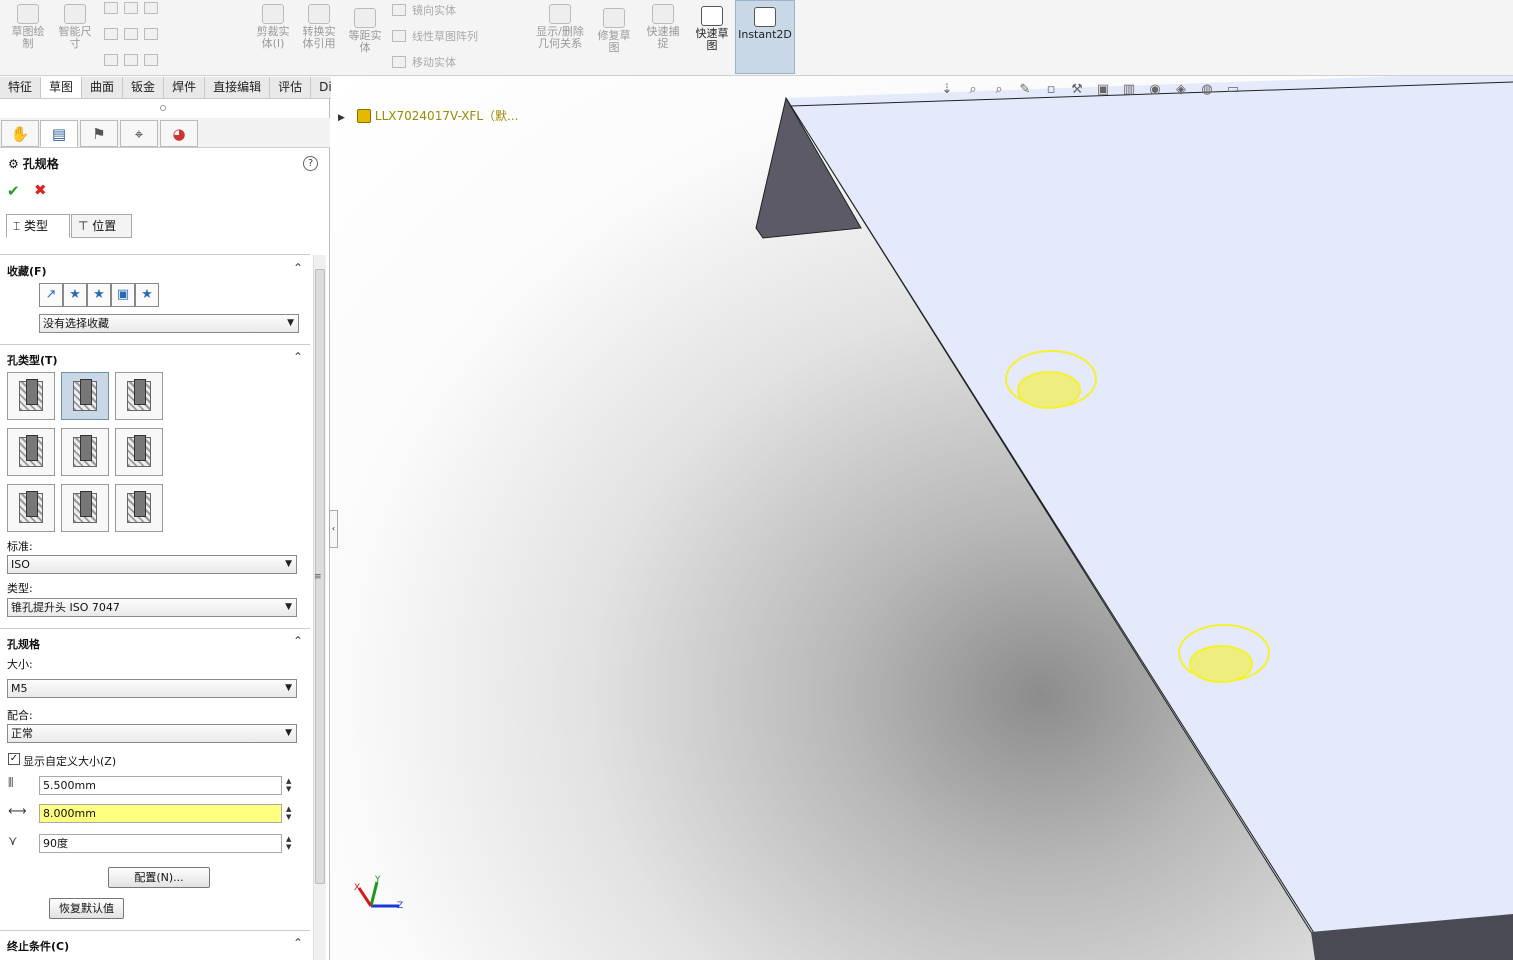  I want to click on offset-entities-button: 等距实 体, so click(365, 31).